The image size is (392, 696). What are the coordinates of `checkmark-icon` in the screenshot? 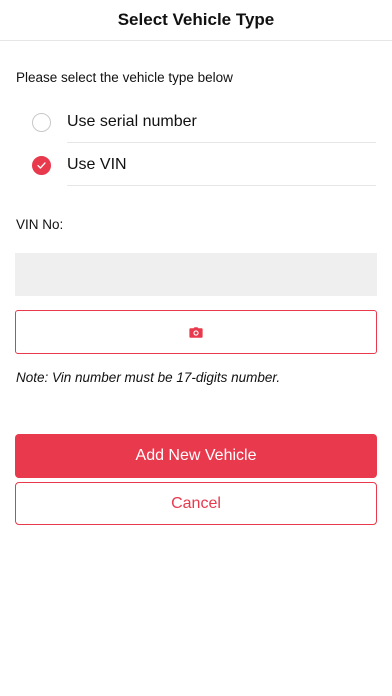 It's located at (41, 165).